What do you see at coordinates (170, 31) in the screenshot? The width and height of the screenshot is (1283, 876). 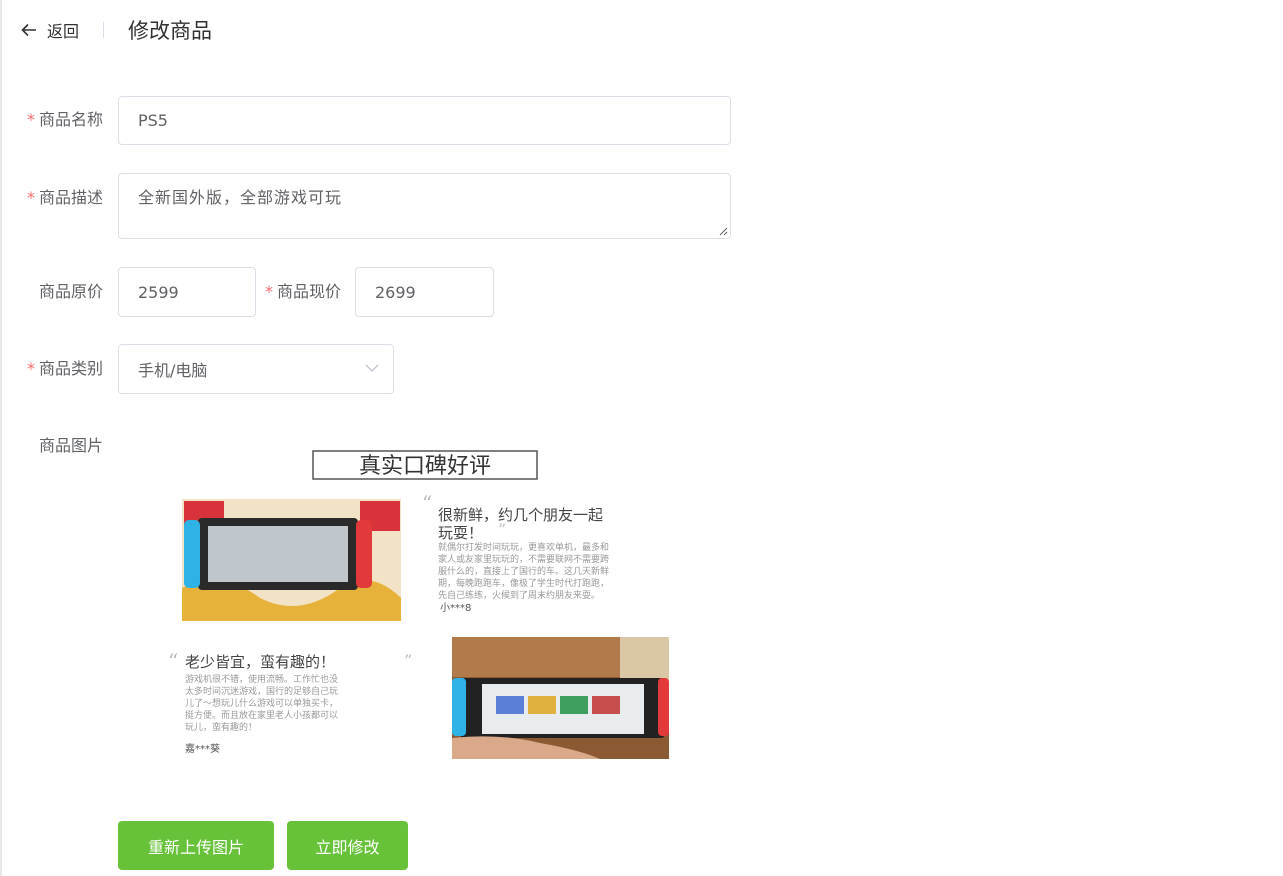 I see `page-title: 修改商品` at bounding box center [170, 31].